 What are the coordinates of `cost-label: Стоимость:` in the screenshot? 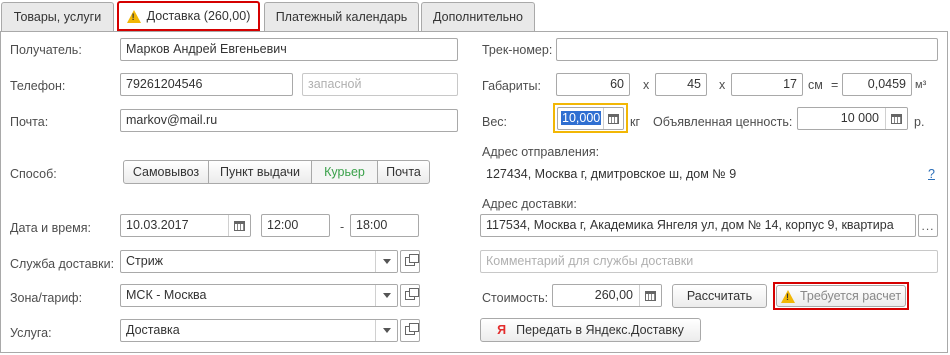 It's located at (515, 298).